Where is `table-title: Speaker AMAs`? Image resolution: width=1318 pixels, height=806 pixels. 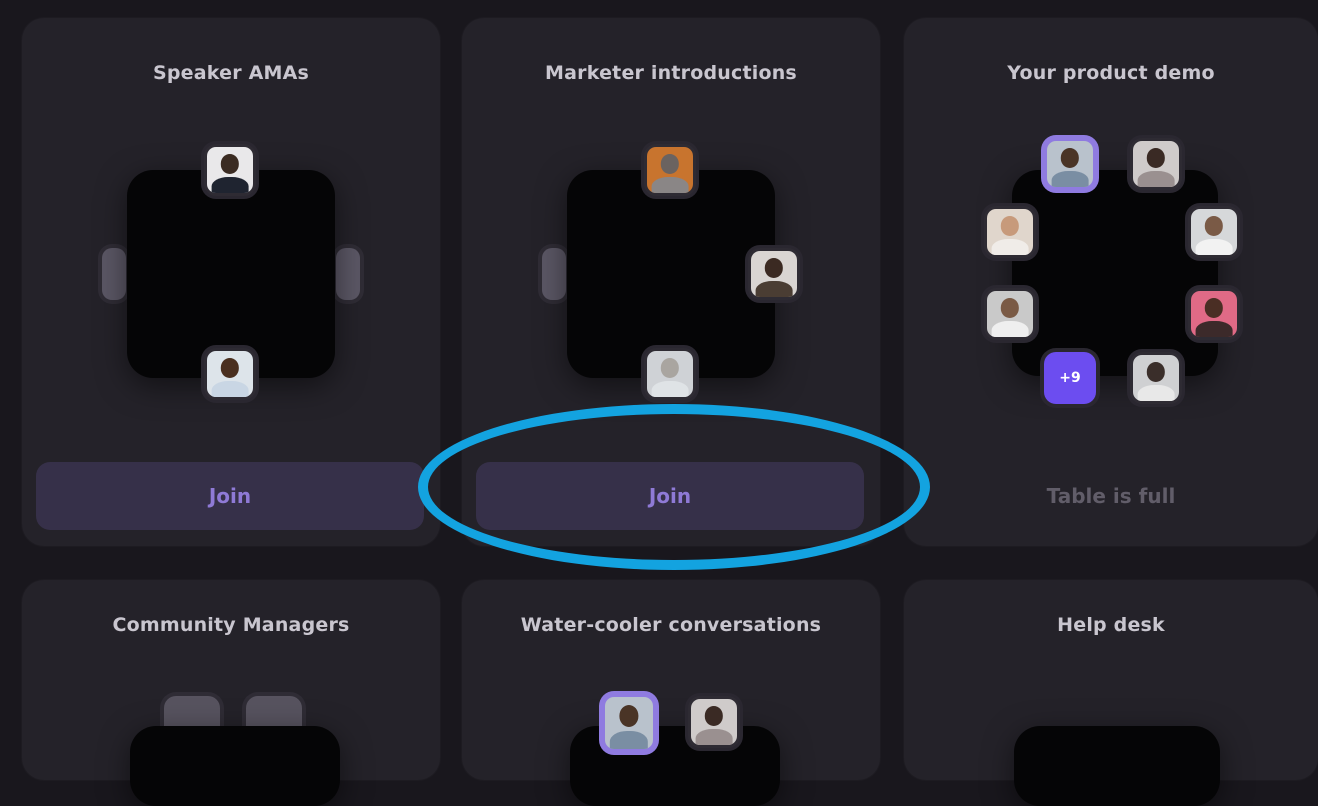 table-title: Speaker AMAs is located at coordinates (230, 73).